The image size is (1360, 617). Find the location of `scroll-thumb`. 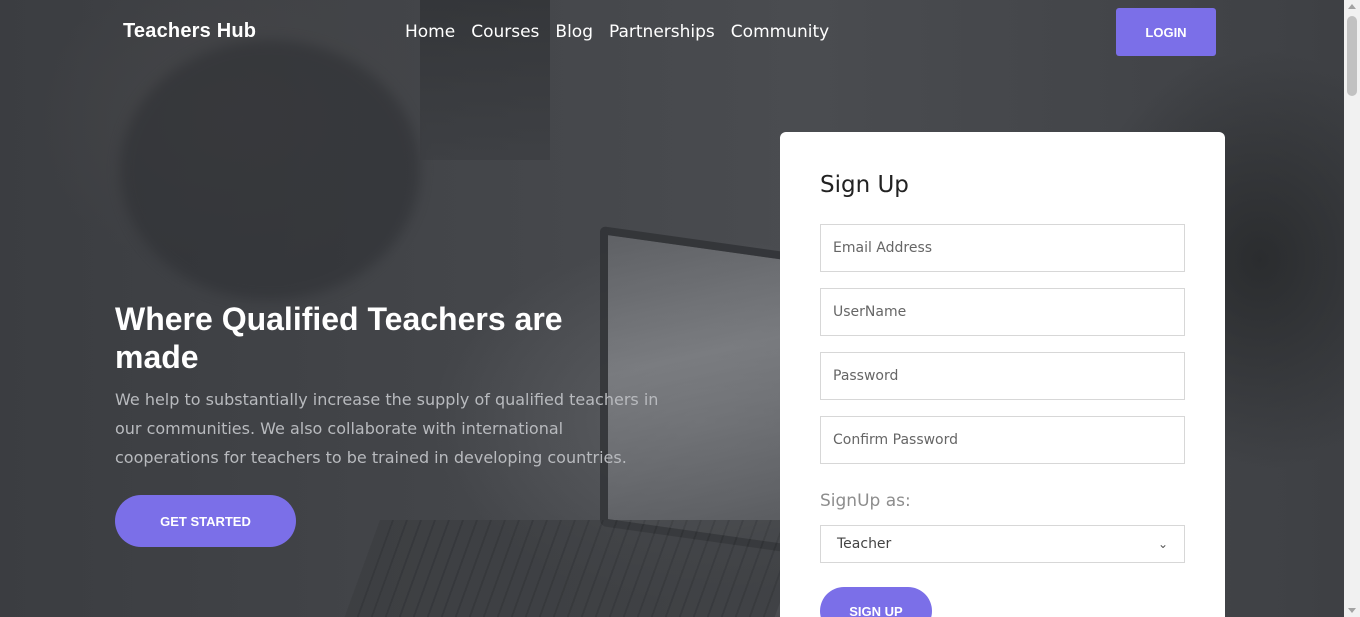

scroll-thumb is located at coordinates (1352, 56).